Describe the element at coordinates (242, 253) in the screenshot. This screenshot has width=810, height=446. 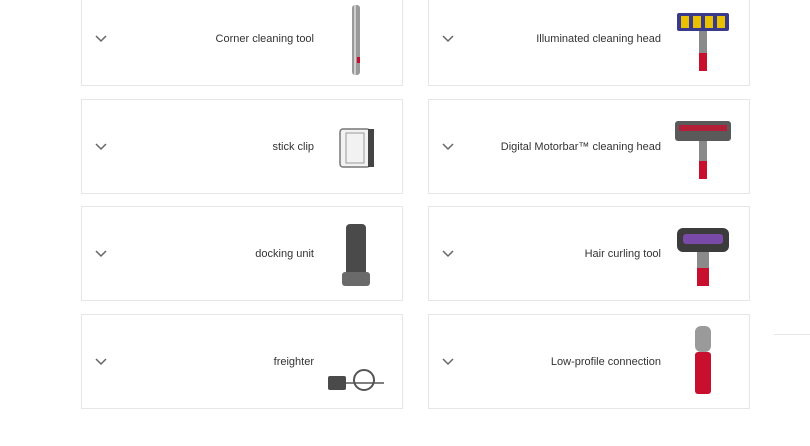
I see `accessory-card-docking-unit: docking unit` at that location.